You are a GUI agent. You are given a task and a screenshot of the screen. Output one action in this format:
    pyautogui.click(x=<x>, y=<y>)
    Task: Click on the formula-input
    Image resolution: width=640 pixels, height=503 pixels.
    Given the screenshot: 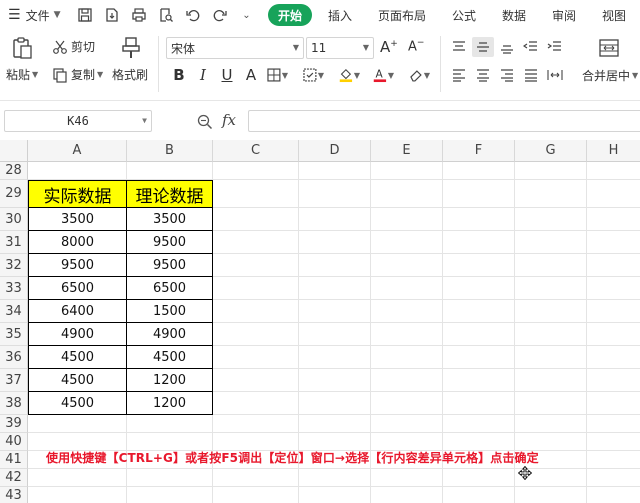 What is the action you would take?
    pyautogui.click(x=444, y=121)
    